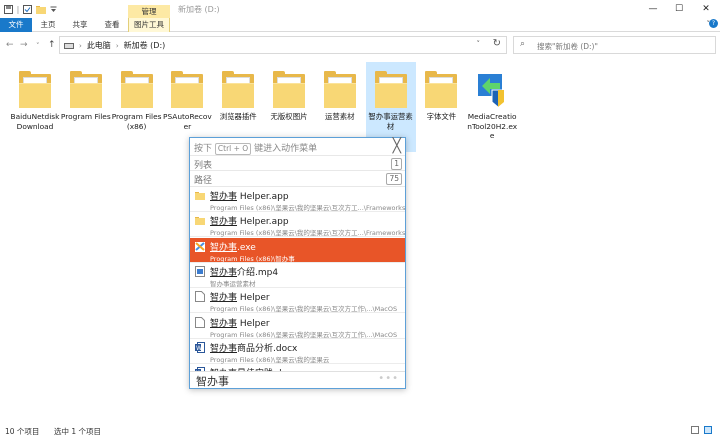  What do you see at coordinates (297, 367) in the screenshot?
I see `result-item: W智办事最佳实践.docx` at bounding box center [297, 367].